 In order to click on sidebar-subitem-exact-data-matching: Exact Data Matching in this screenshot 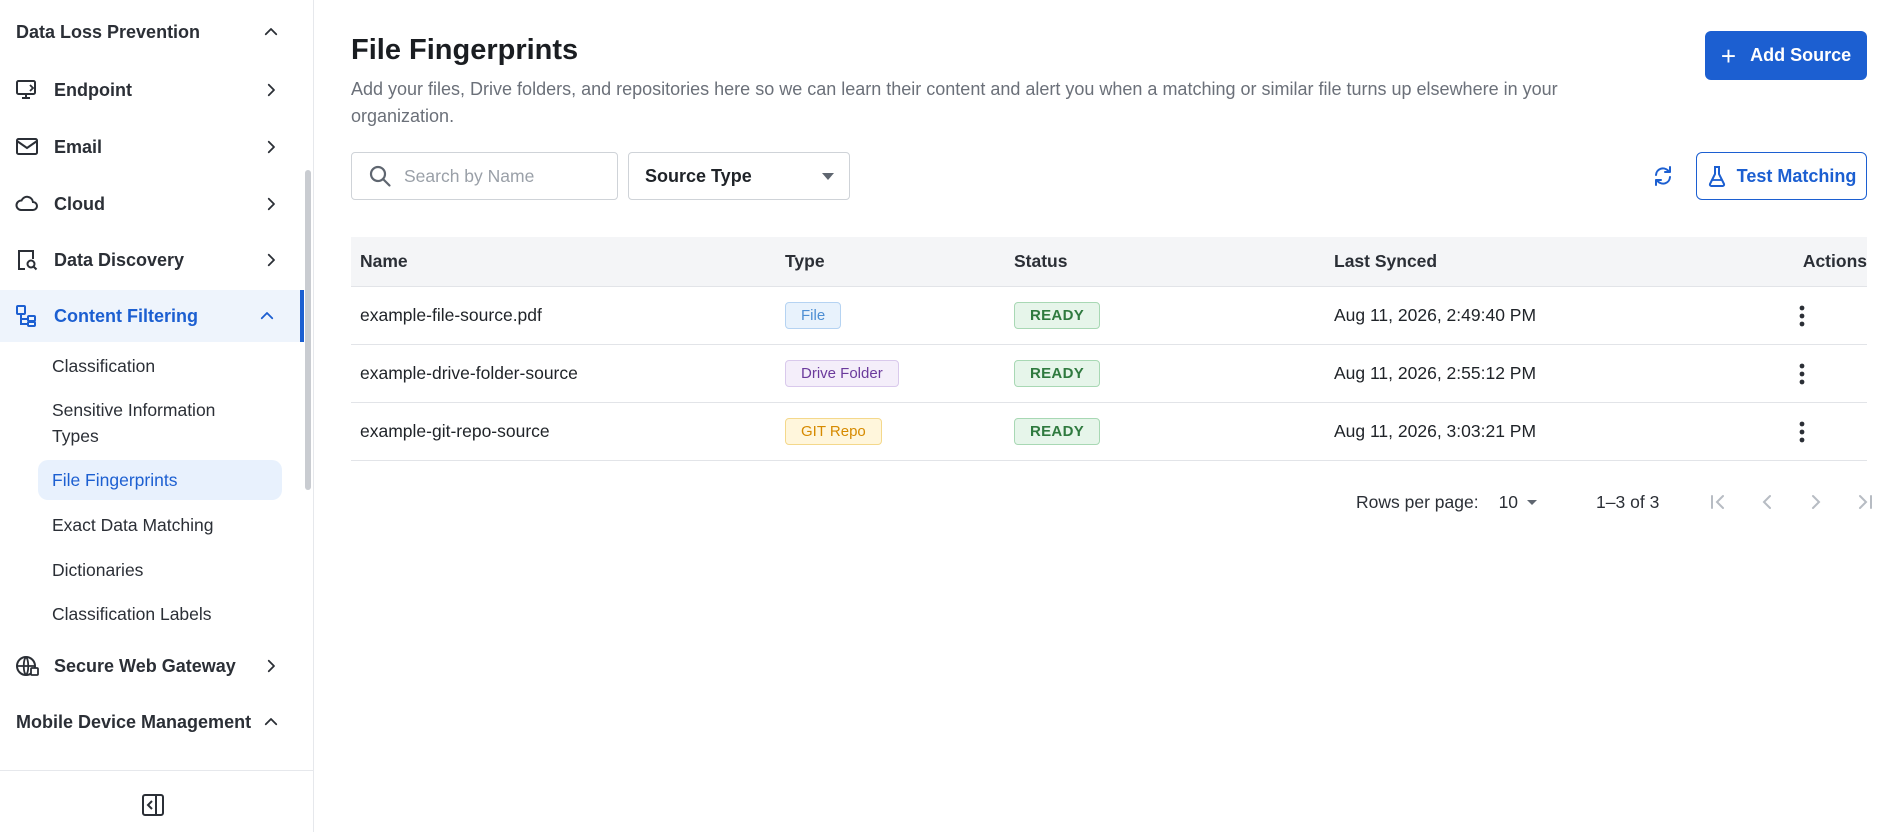, I will do `click(160, 525)`.